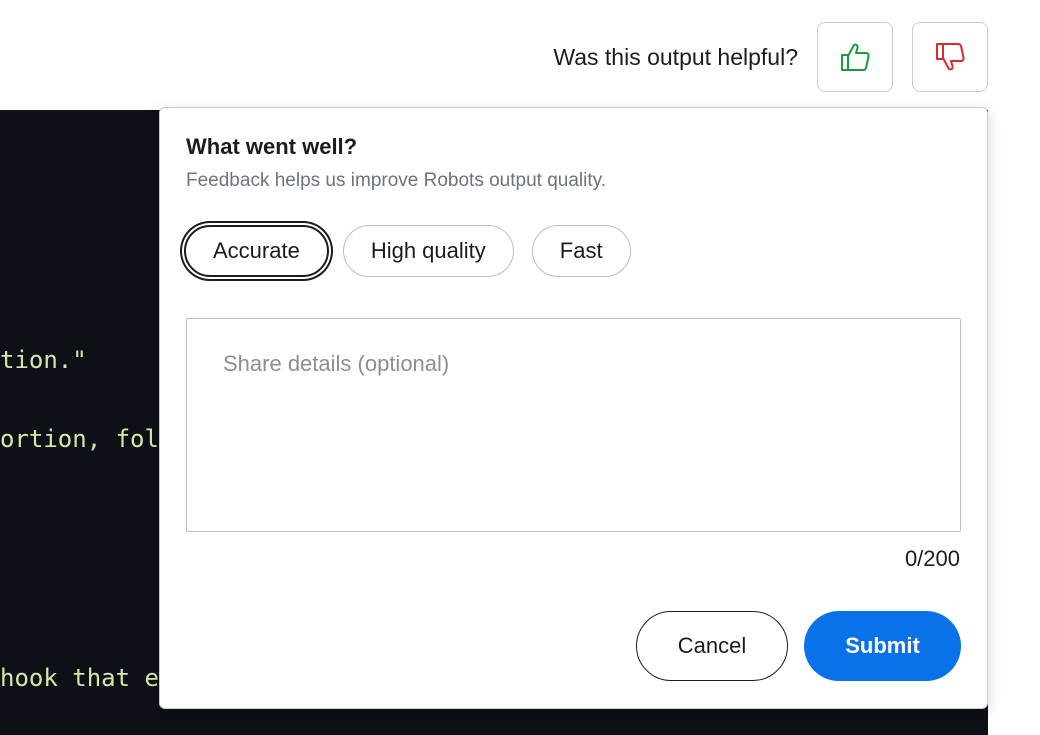  I want to click on thumbs-down-button, so click(950, 57).